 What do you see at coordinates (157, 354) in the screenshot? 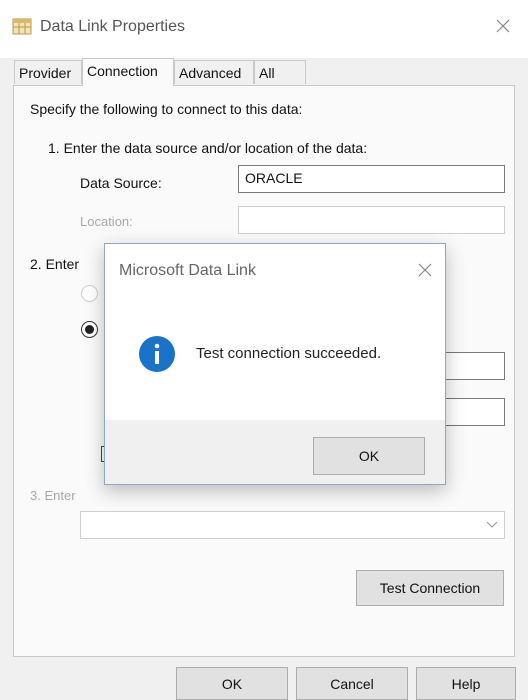
I see `info-icon` at bounding box center [157, 354].